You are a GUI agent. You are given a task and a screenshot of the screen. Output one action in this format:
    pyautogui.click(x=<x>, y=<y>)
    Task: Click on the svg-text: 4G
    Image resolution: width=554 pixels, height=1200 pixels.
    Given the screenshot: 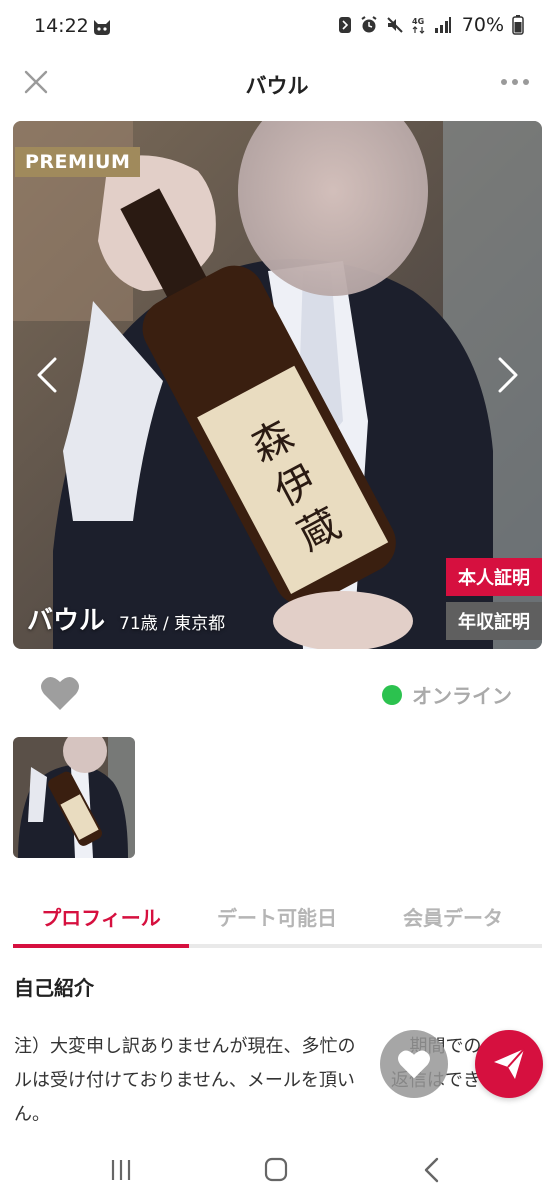 What is the action you would take?
    pyautogui.click(x=418, y=21)
    